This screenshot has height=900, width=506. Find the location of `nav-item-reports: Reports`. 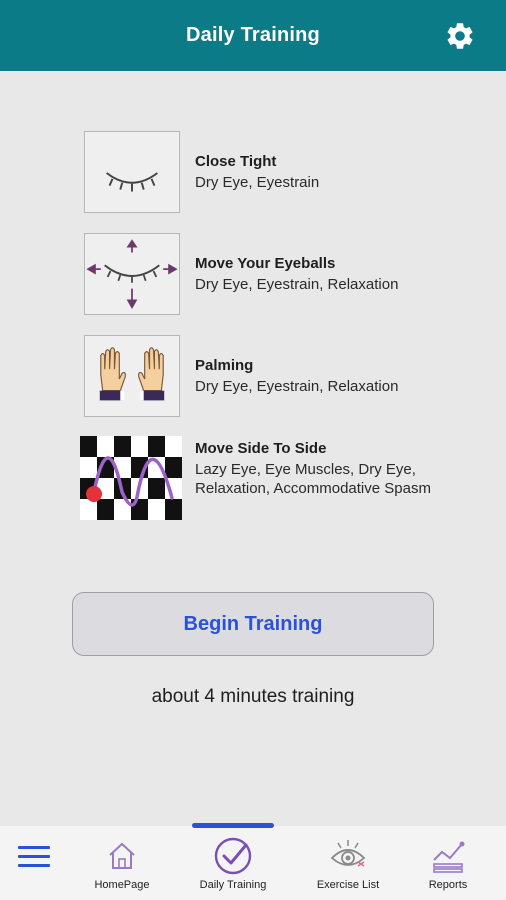

nav-item-reports: Reports is located at coordinates (448, 866).